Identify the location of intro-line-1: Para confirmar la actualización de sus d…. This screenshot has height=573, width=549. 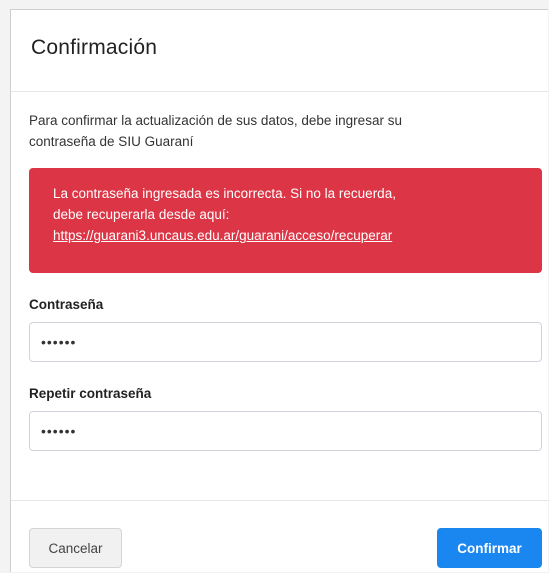
(215, 120).